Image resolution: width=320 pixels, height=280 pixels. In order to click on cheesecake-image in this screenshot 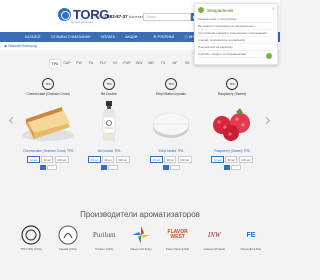, I will do `click(48, 124)`.